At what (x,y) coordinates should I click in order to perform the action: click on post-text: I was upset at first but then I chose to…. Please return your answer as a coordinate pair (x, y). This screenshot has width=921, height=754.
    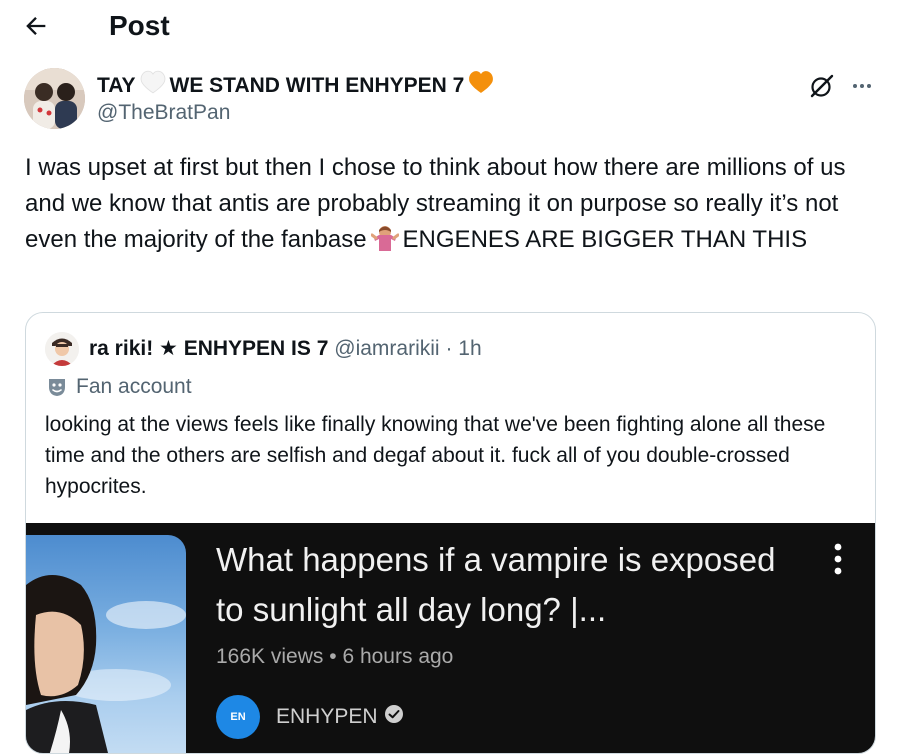
    Looking at the image, I should click on (455, 206).